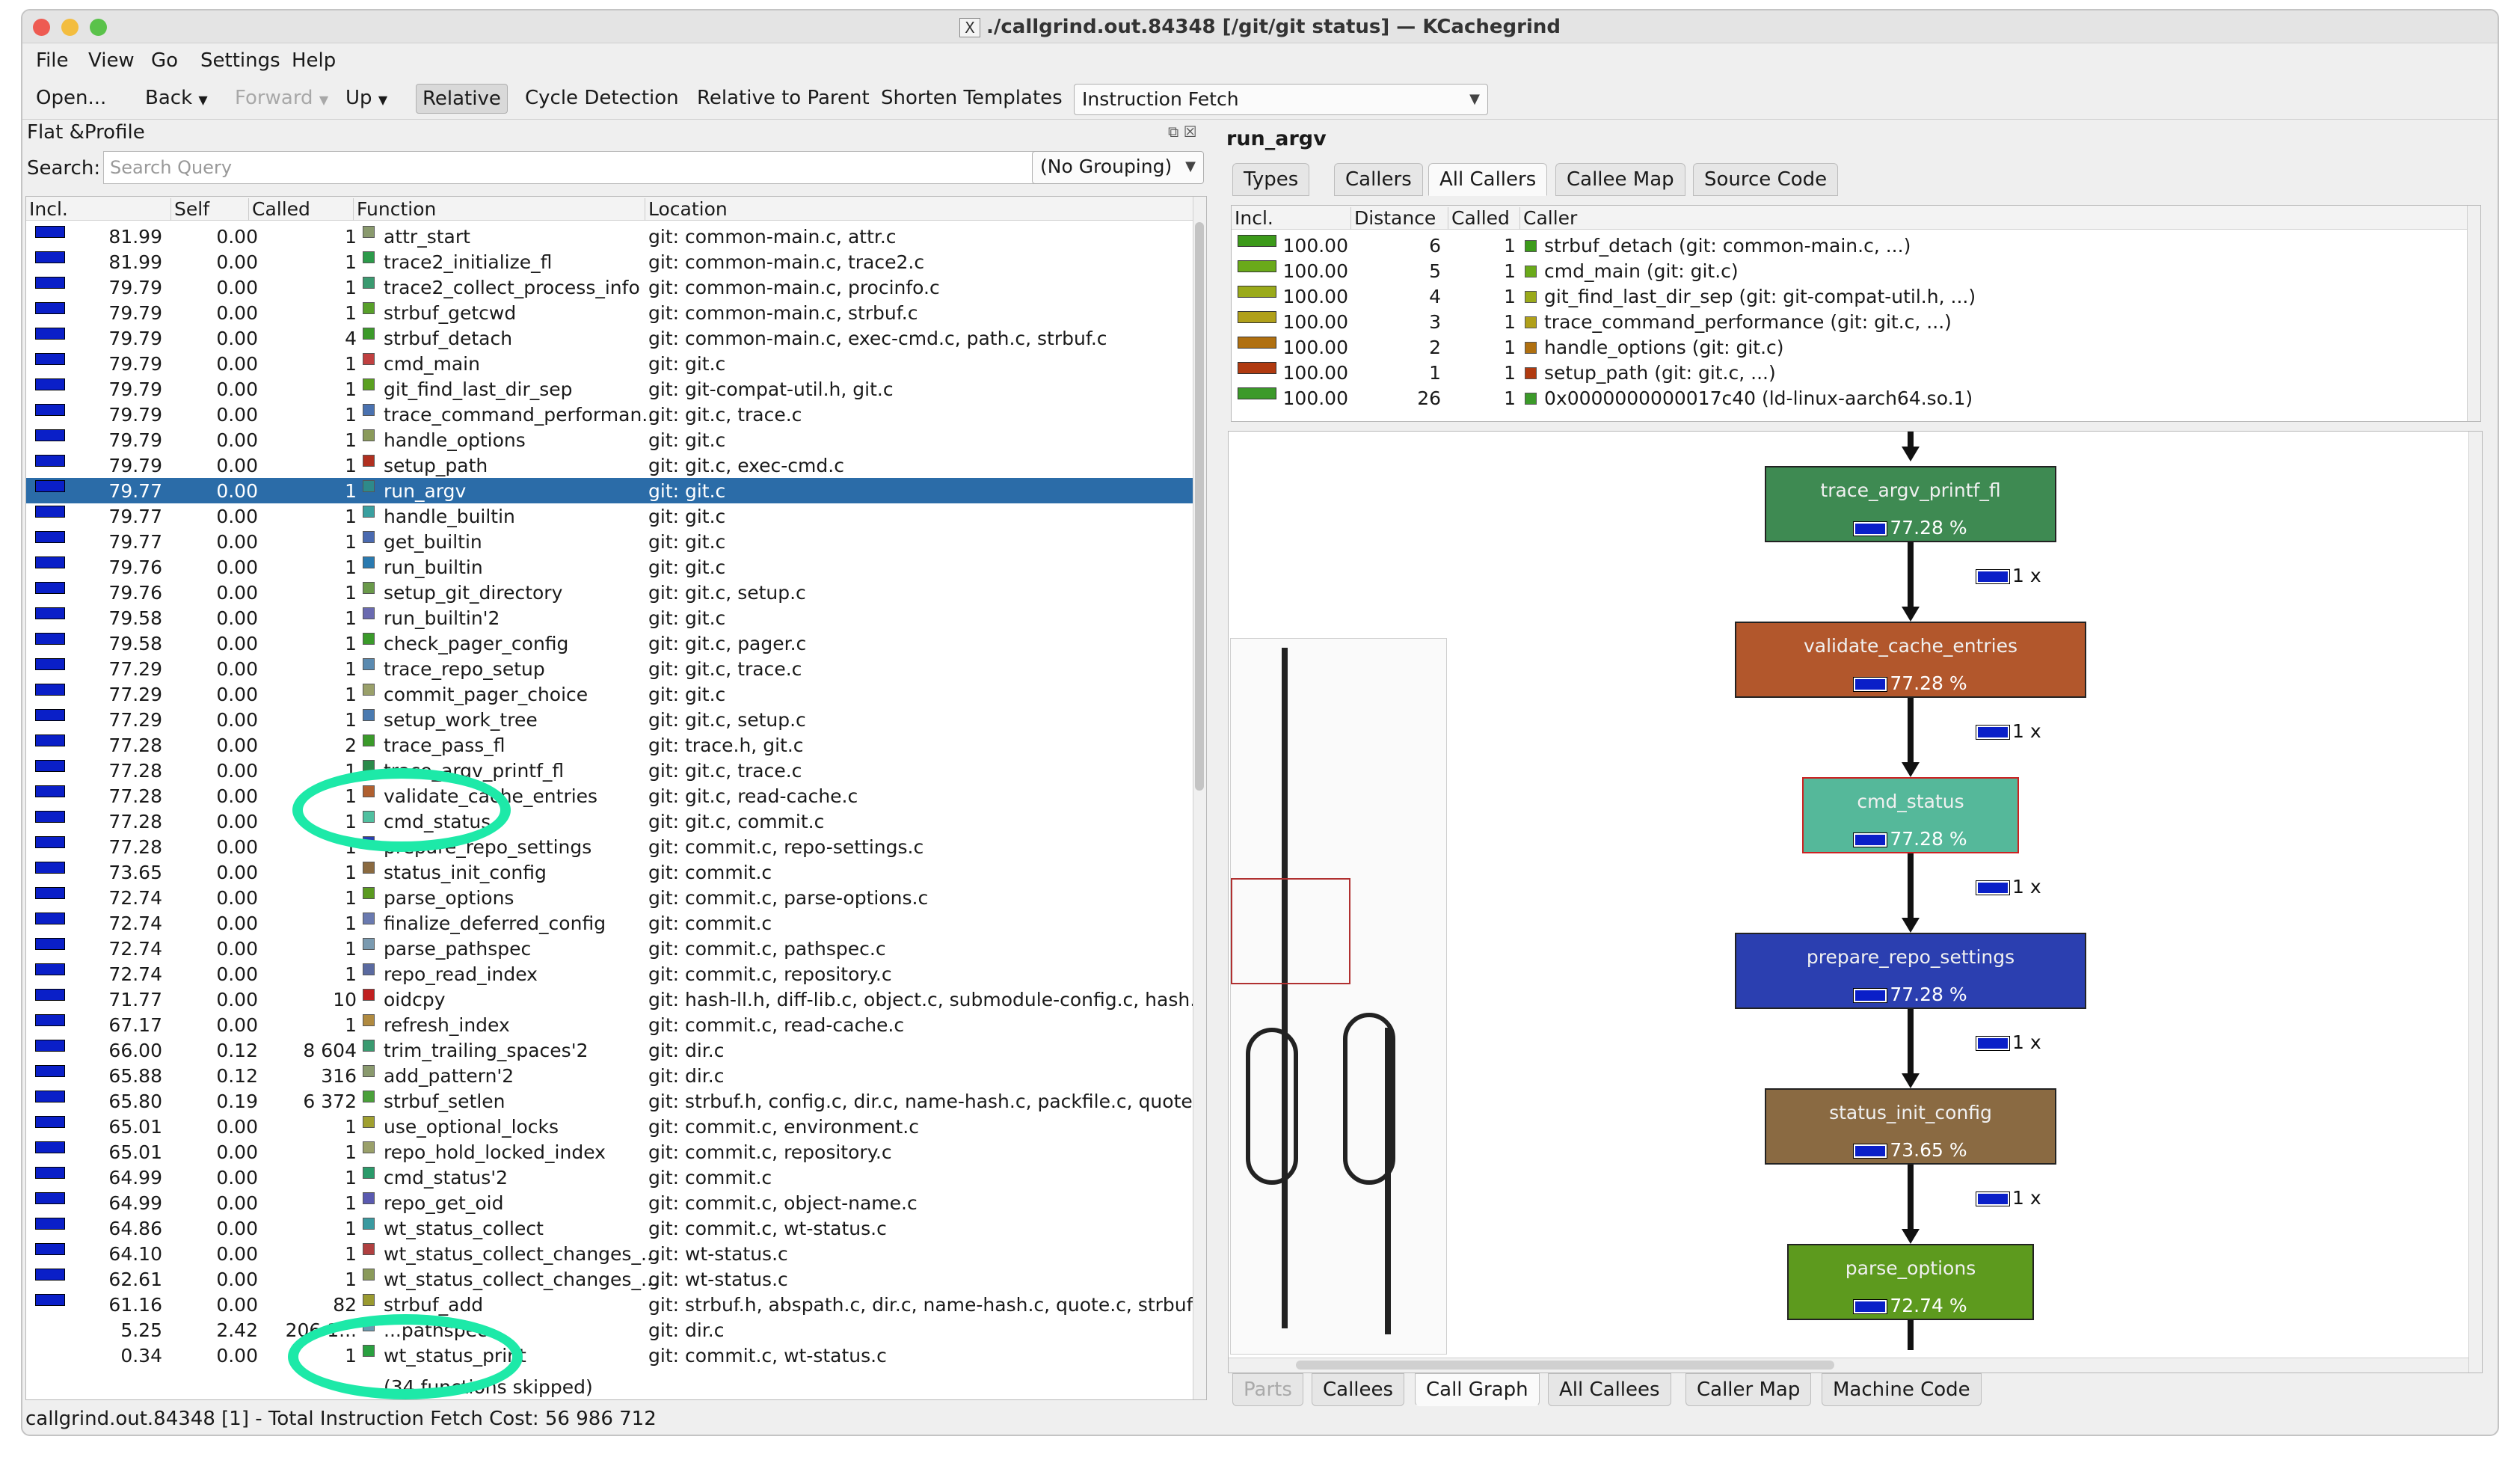 Image resolution: width=2520 pixels, height=1466 pixels. I want to click on graph-overview-minimap, so click(1338, 996).